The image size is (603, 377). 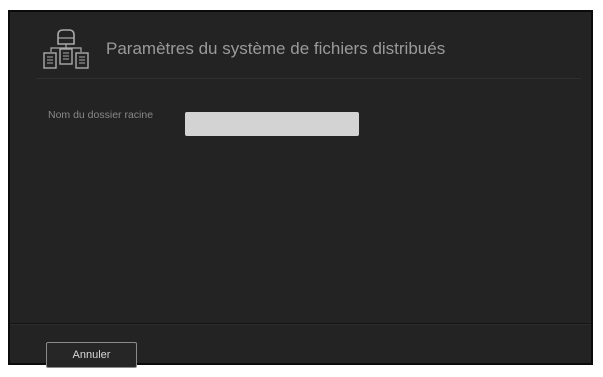 I want to click on footer-divider, so click(x=300, y=323).